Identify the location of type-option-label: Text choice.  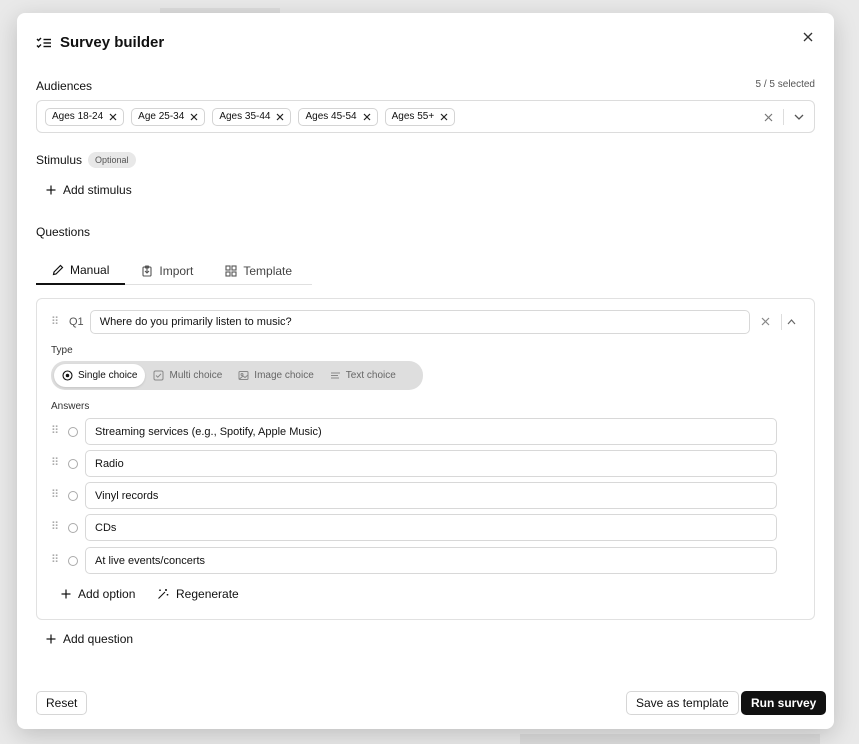
(370, 375).